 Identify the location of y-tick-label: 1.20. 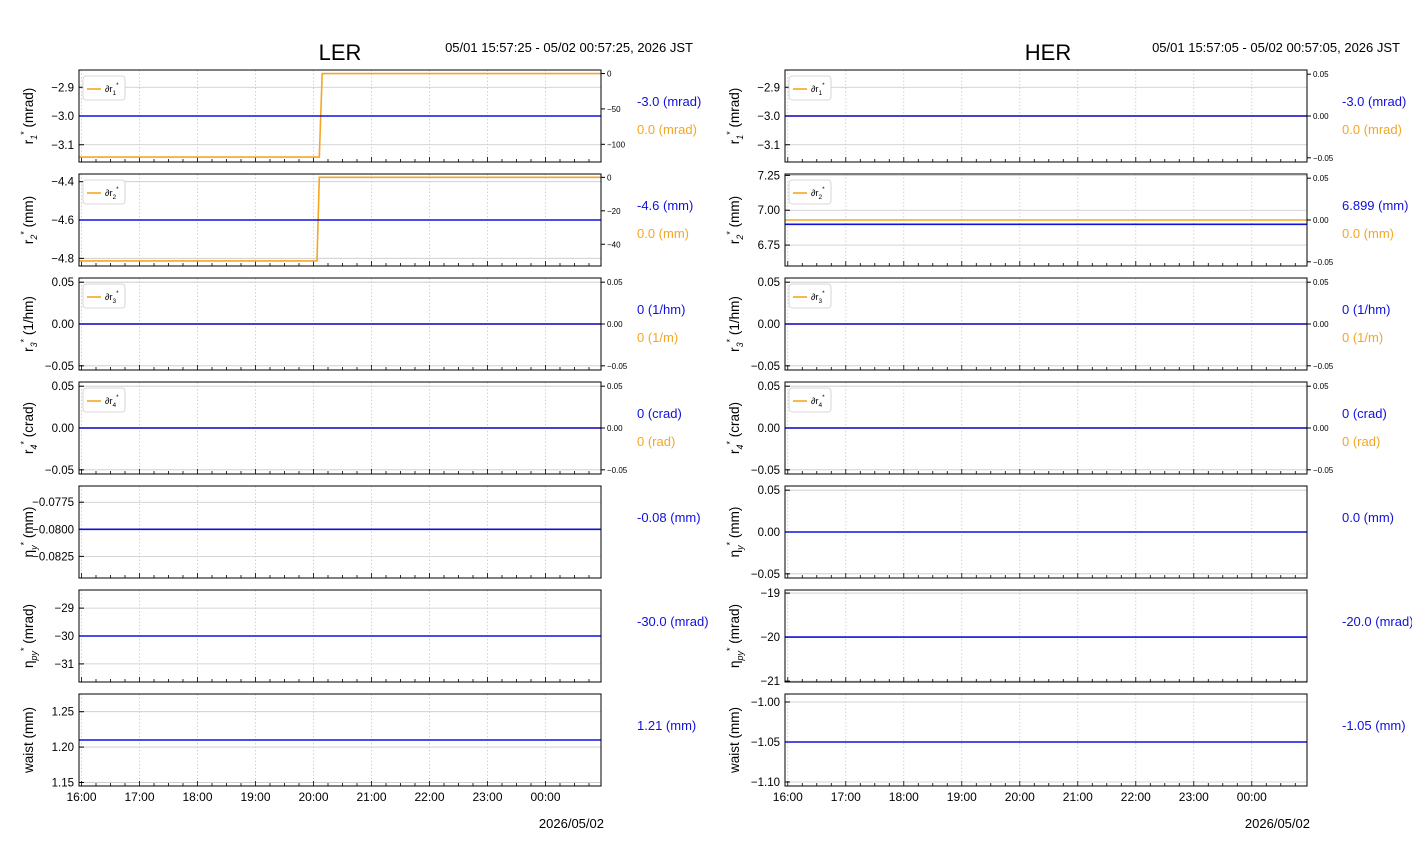
(63, 748).